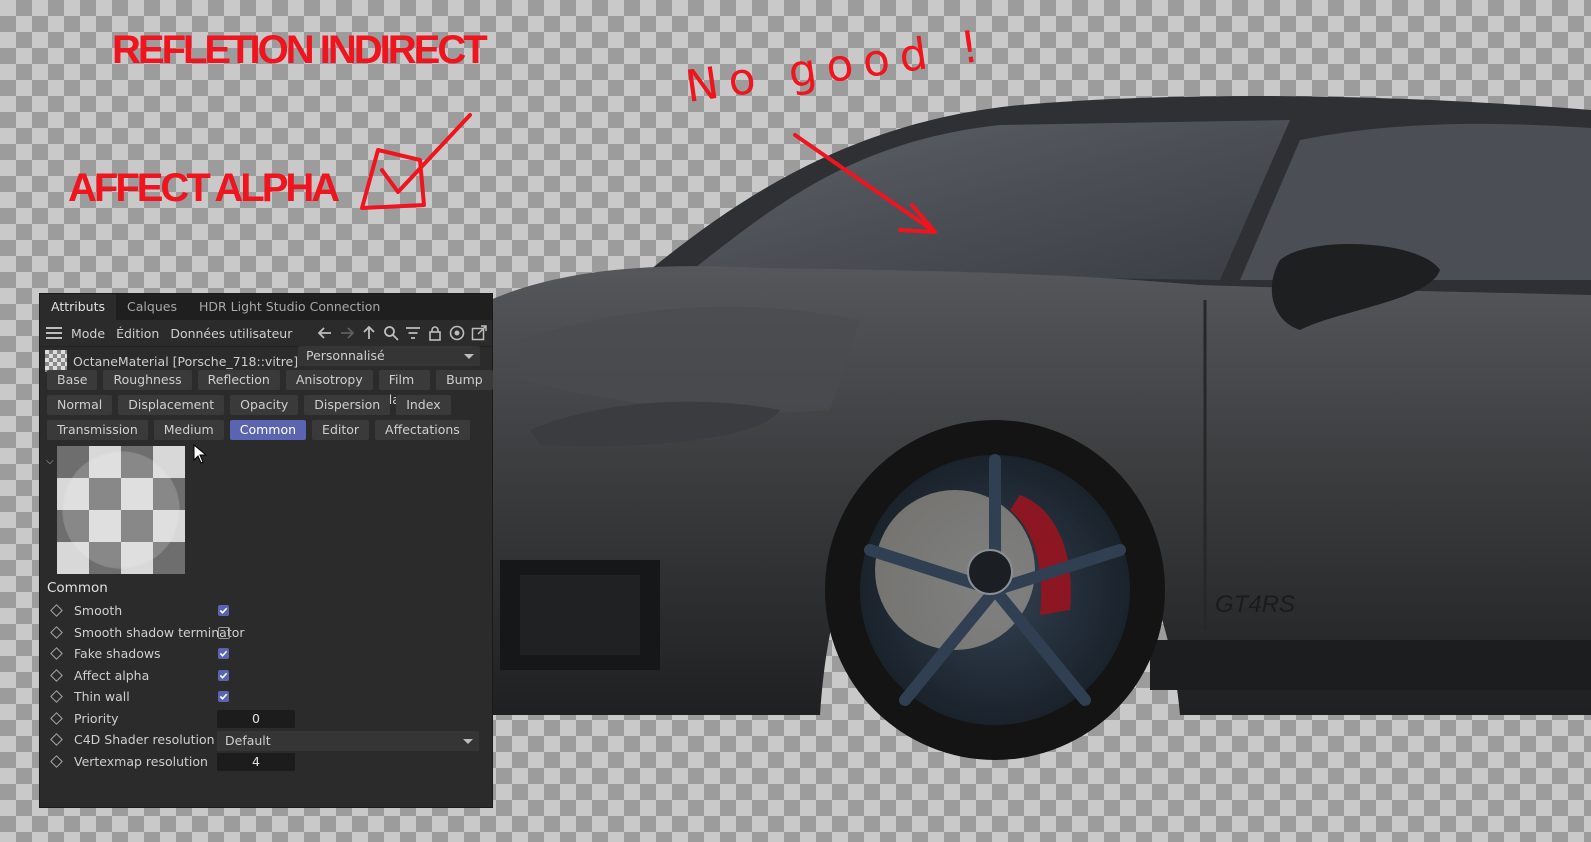 The width and height of the screenshot is (1591, 842). I want to click on channel-index-button: Index, so click(423, 405).